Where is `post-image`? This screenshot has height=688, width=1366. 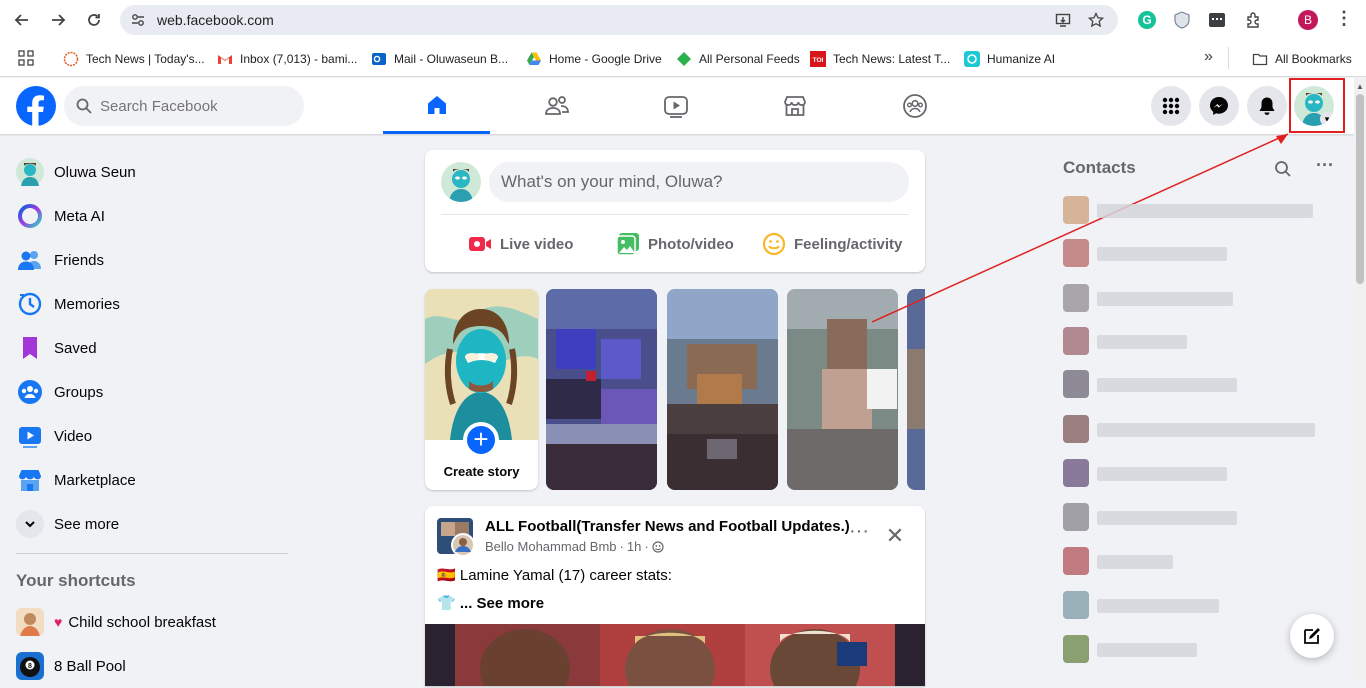
post-image is located at coordinates (675, 655).